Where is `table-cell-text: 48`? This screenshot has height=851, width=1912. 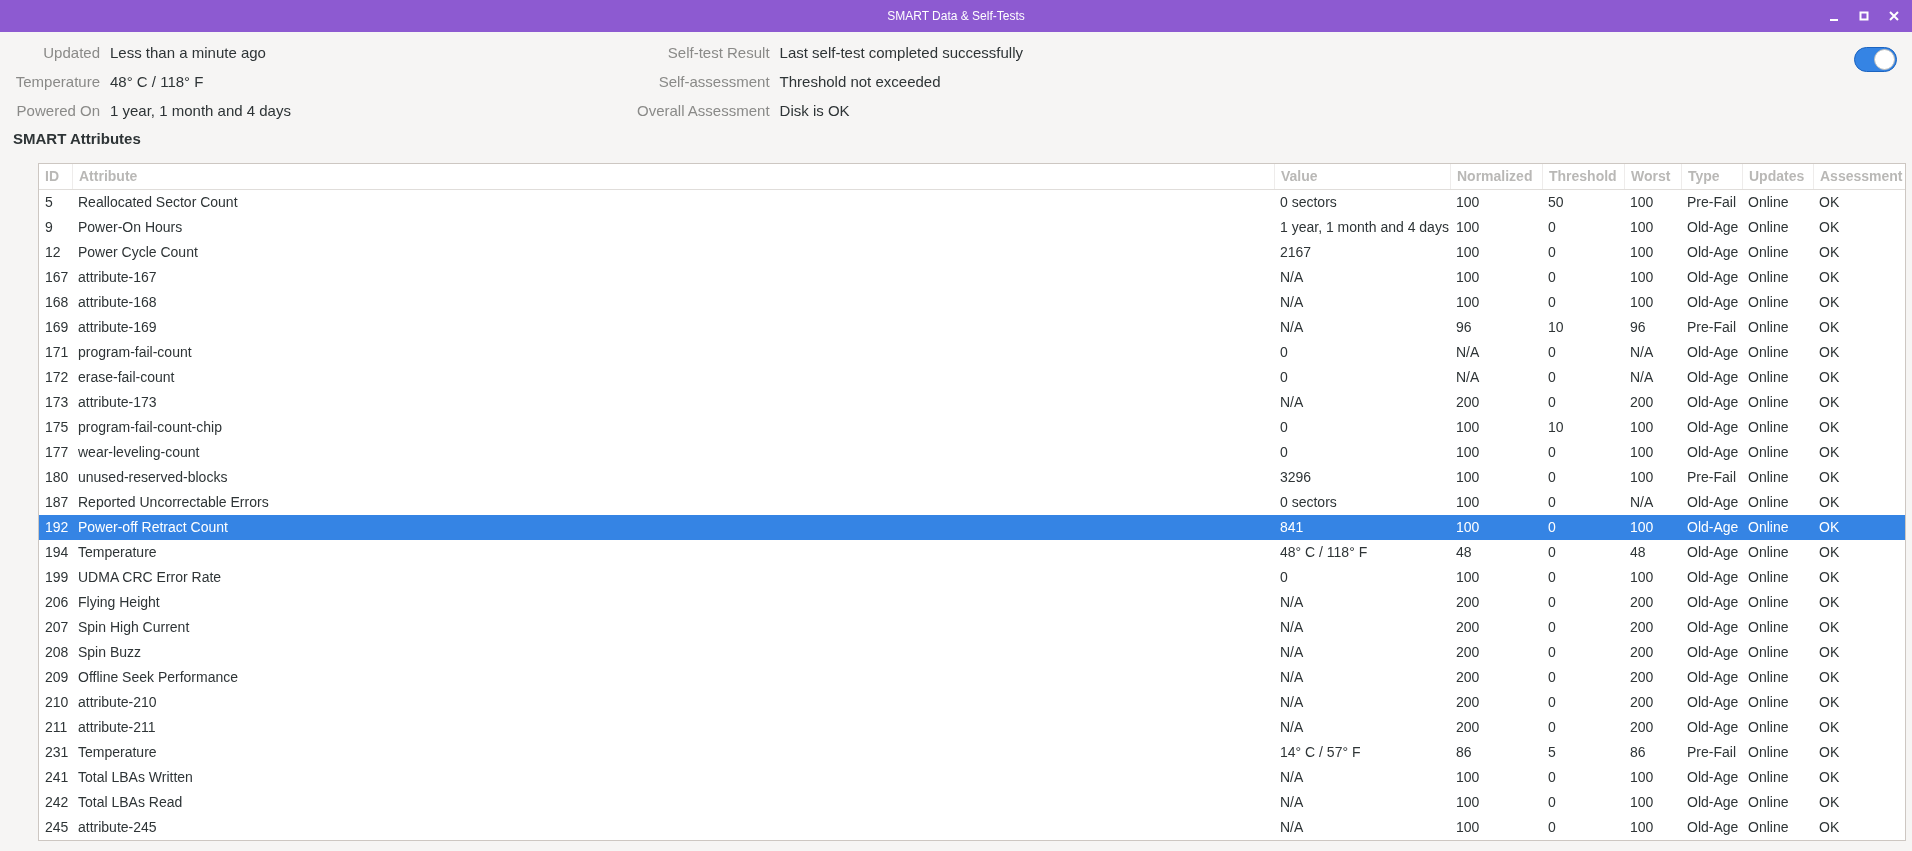 table-cell-text: 48 is located at coordinates (1464, 552).